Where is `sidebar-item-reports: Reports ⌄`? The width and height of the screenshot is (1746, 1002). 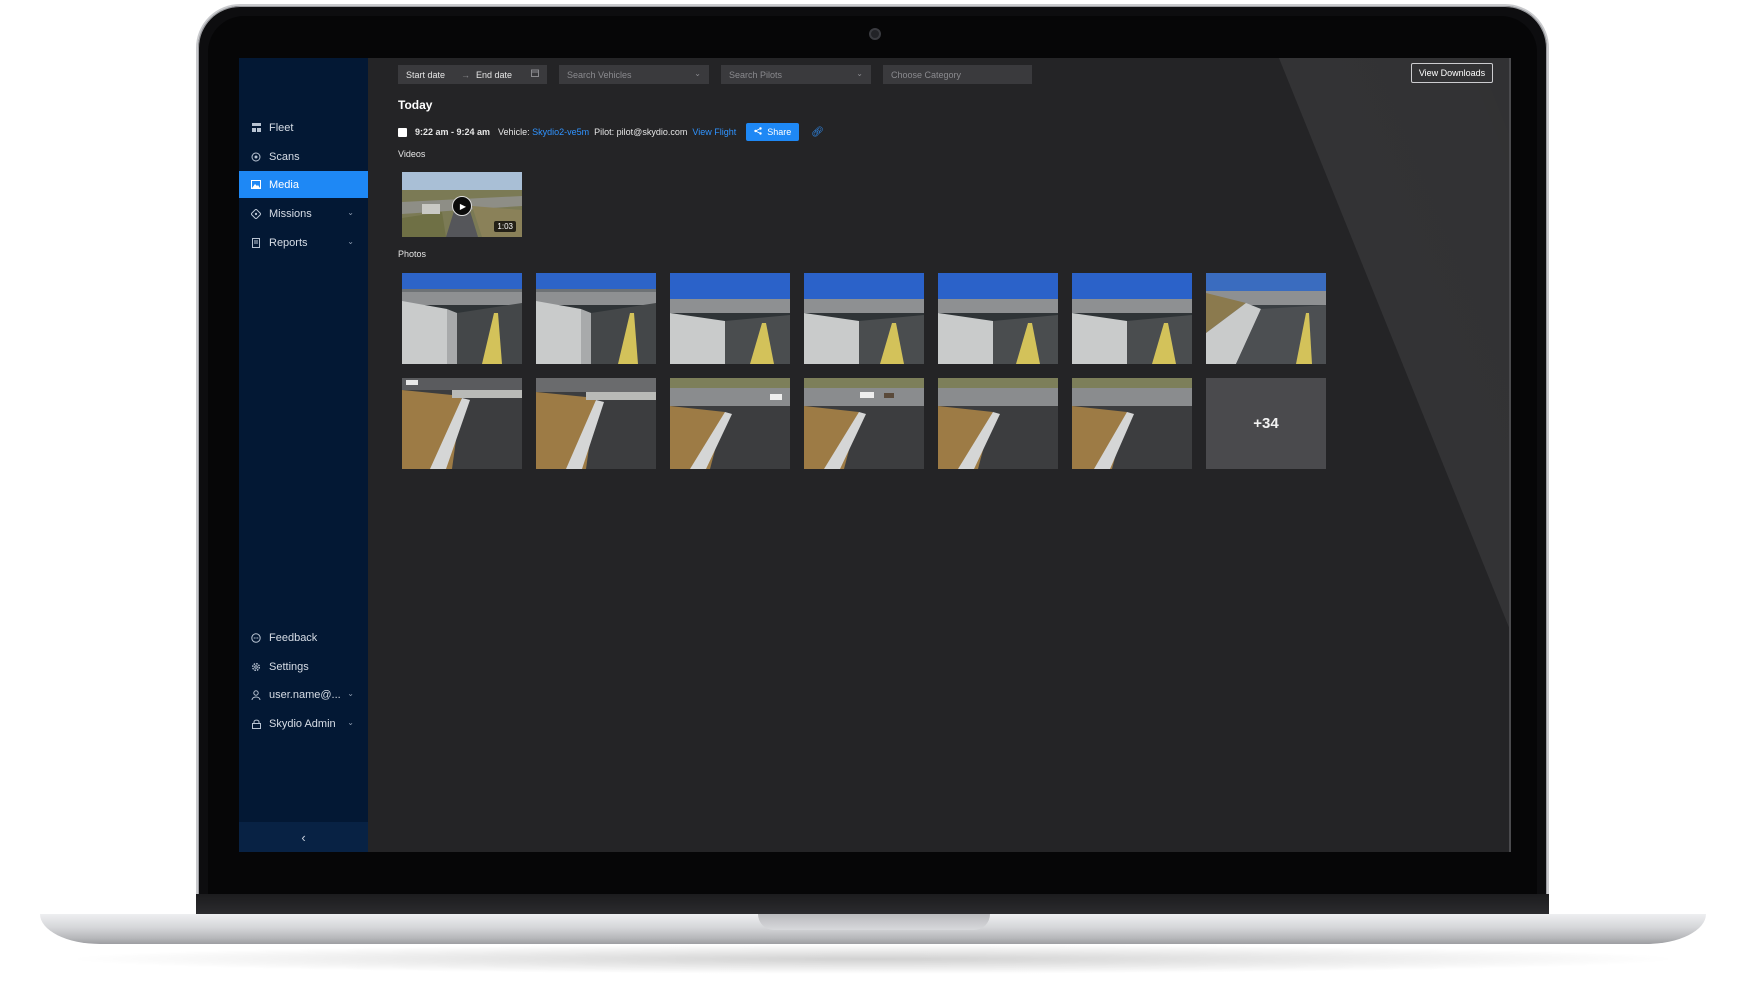 sidebar-item-reports: Reports ⌄ is located at coordinates (303, 242).